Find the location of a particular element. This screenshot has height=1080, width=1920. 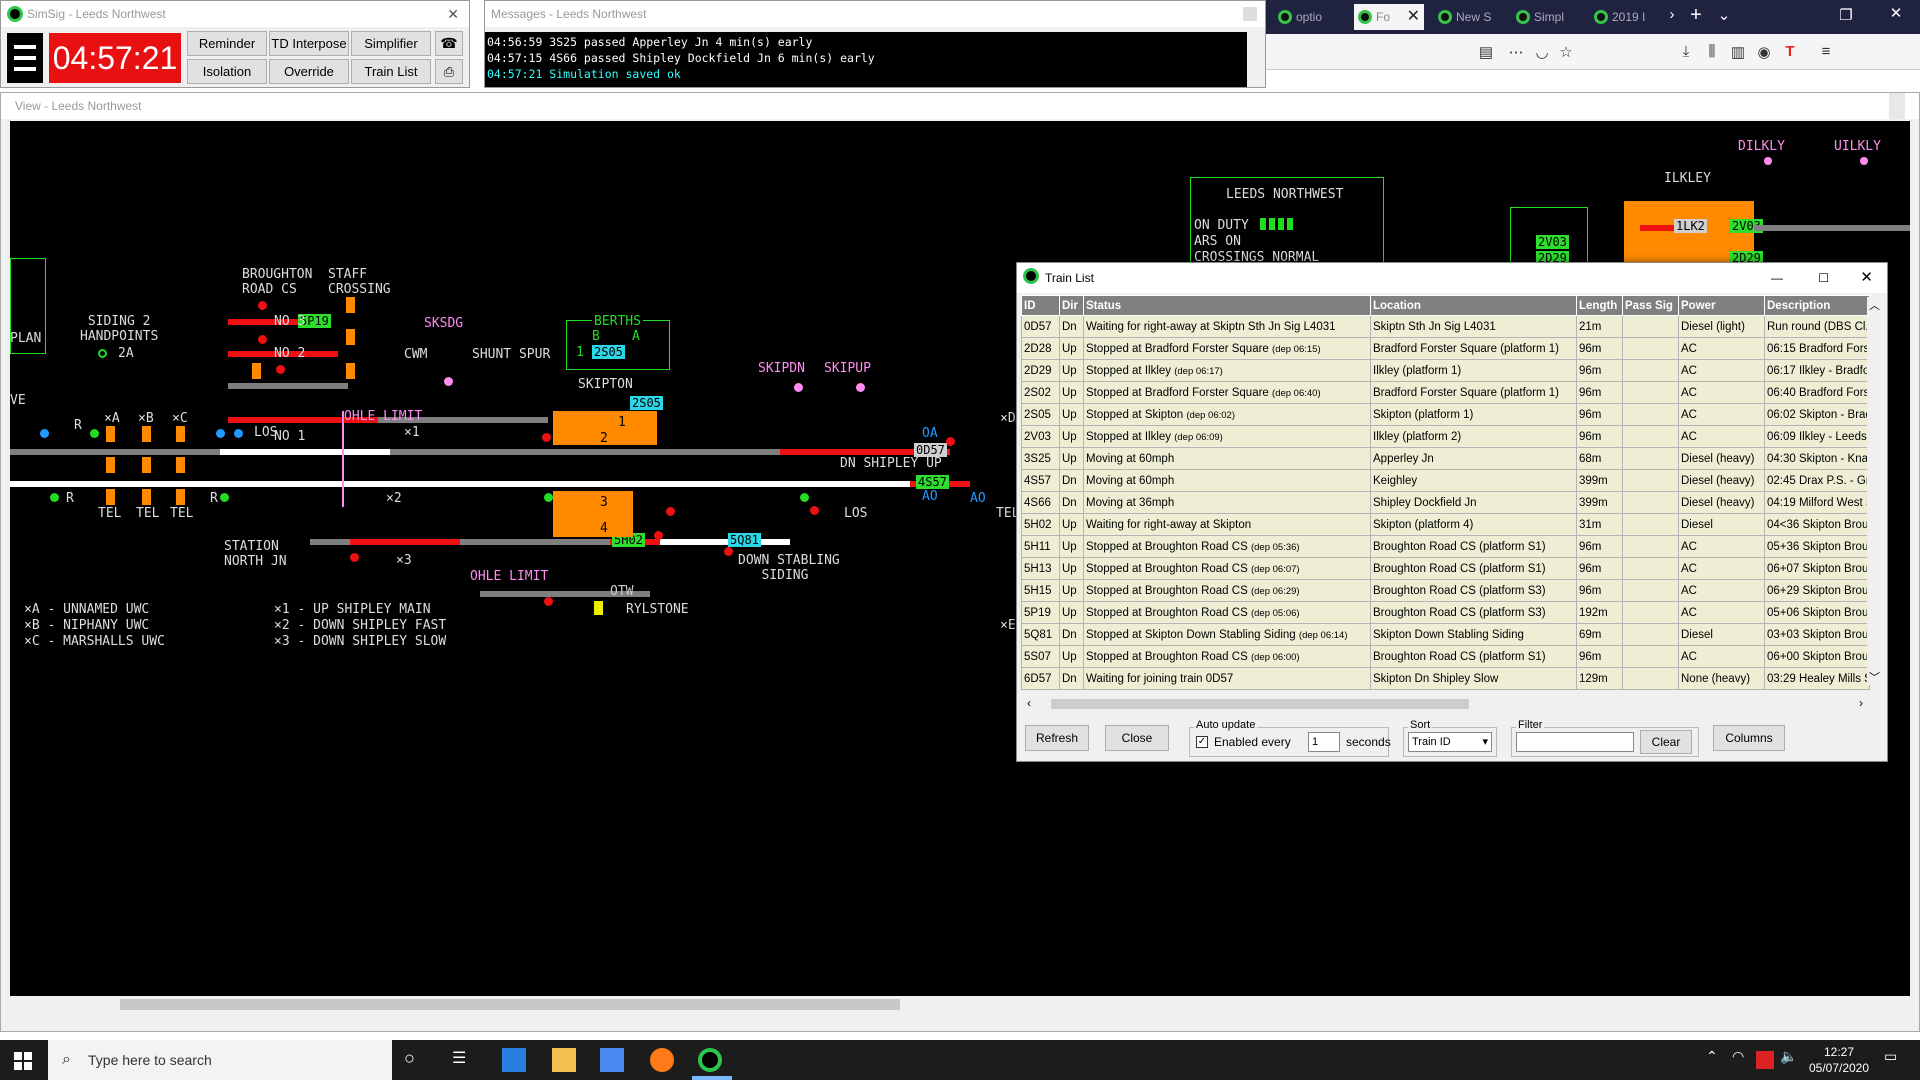

refresh-button: Refresh is located at coordinates (1057, 738).